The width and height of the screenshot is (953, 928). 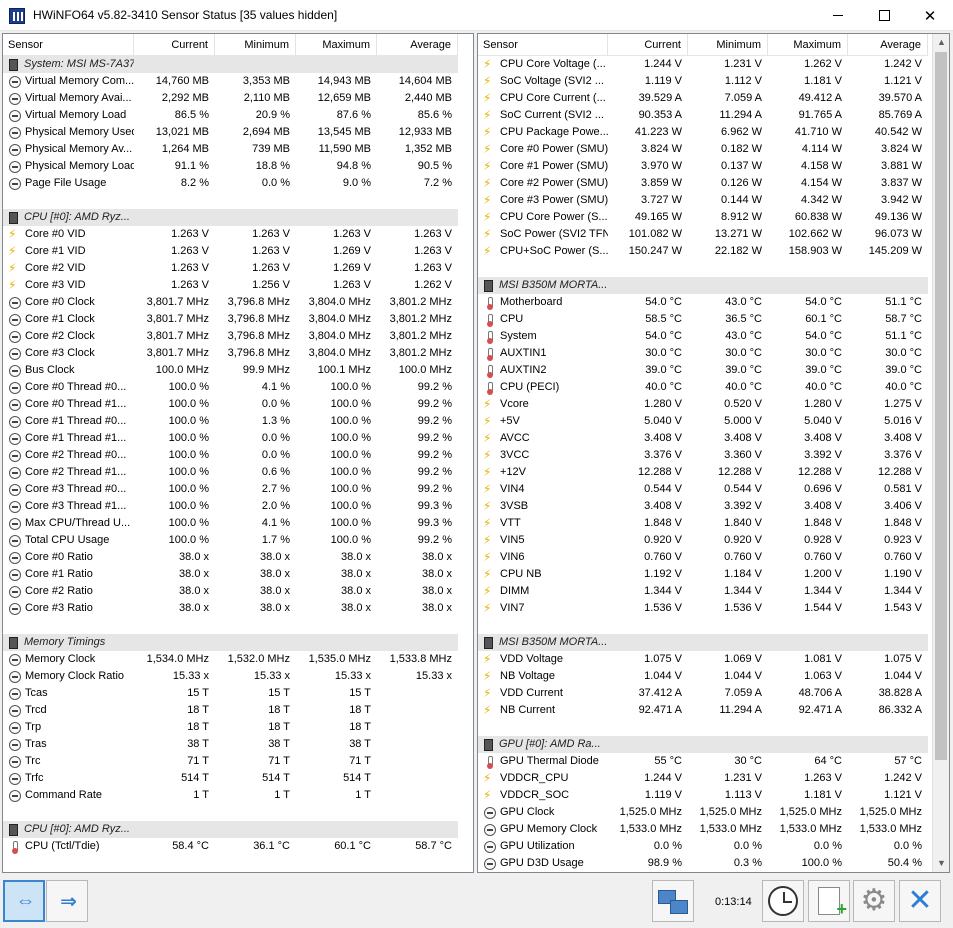 I want to click on sensor-row: GPU D3D Usage 98.9 % 0.3 % 100.0 % 50.4 %, so click(x=703, y=863).